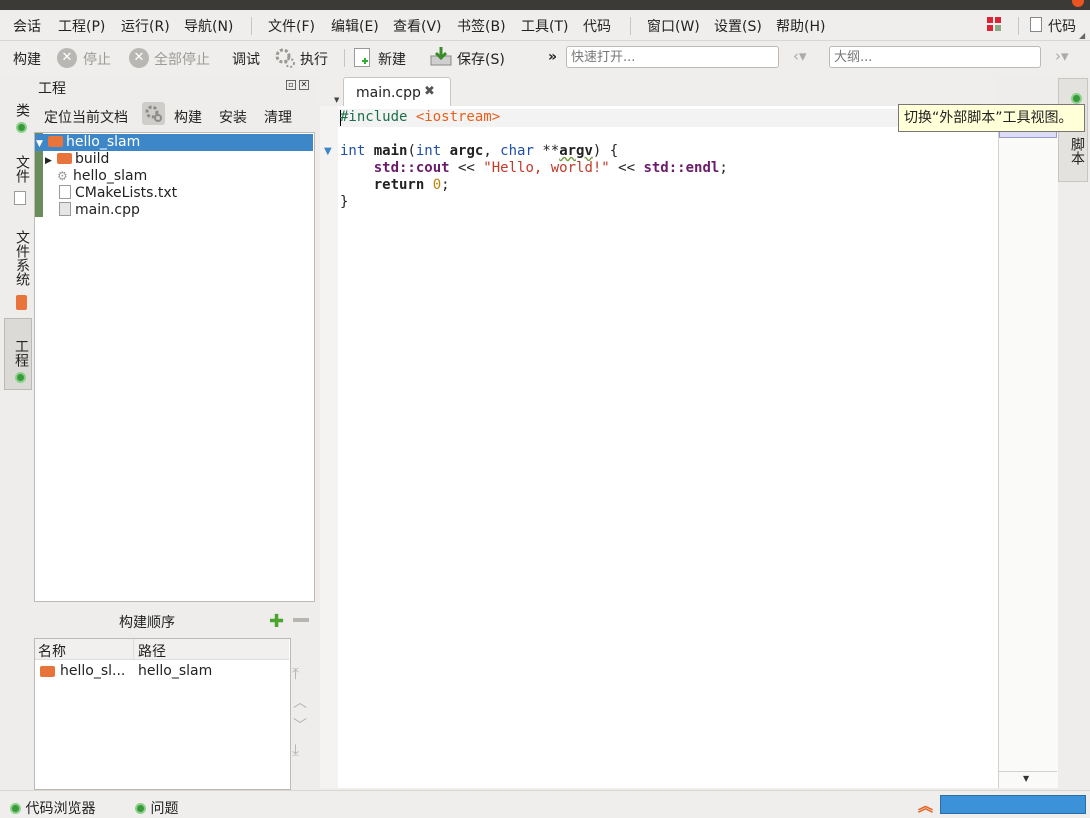  What do you see at coordinates (1078, 3) in the screenshot?
I see `close-window-icon` at bounding box center [1078, 3].